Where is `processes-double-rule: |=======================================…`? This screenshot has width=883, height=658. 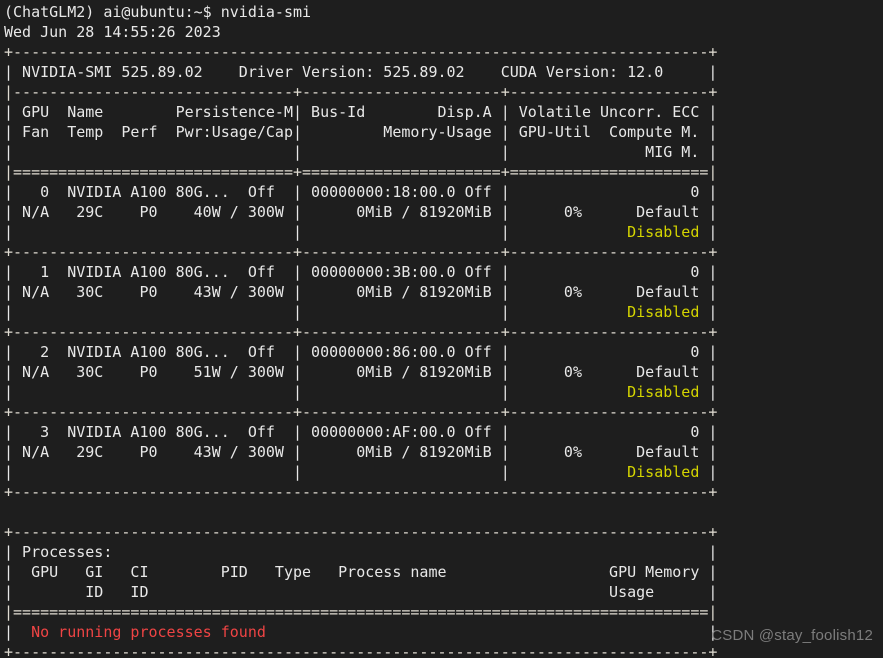 processes-double-rule: |=======================================… is located at coordinates (361, 612).